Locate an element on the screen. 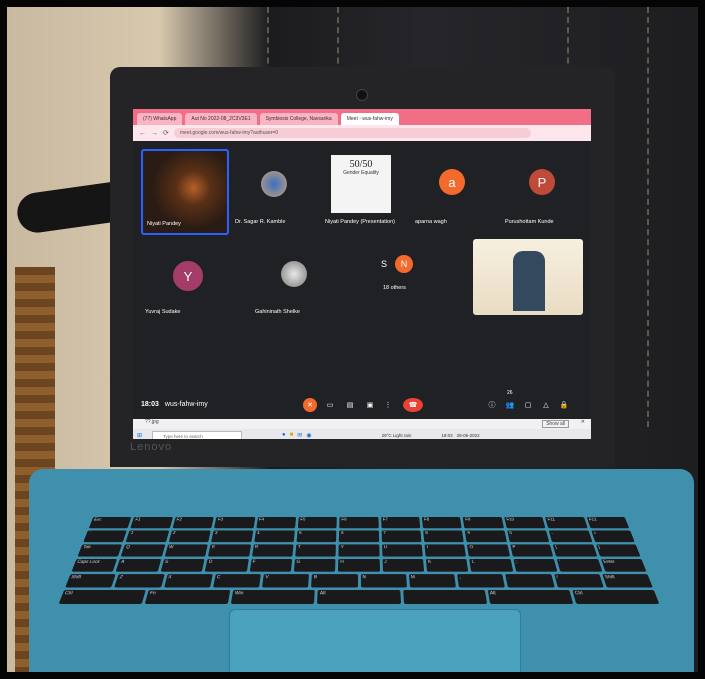  keyboard-key: J is located at coordinates (403, 565).